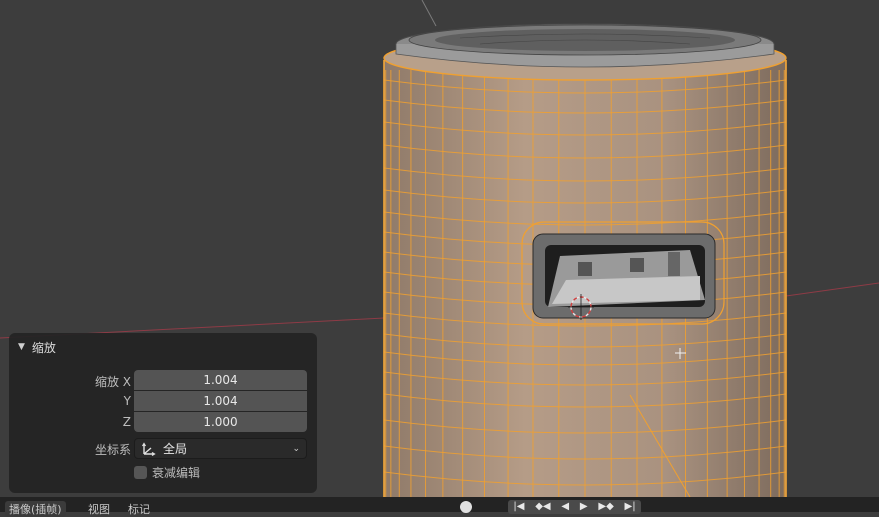 The image size is (879, 517). I want to click on next-keyframe-icon: ▶◆, so click(605, 507).